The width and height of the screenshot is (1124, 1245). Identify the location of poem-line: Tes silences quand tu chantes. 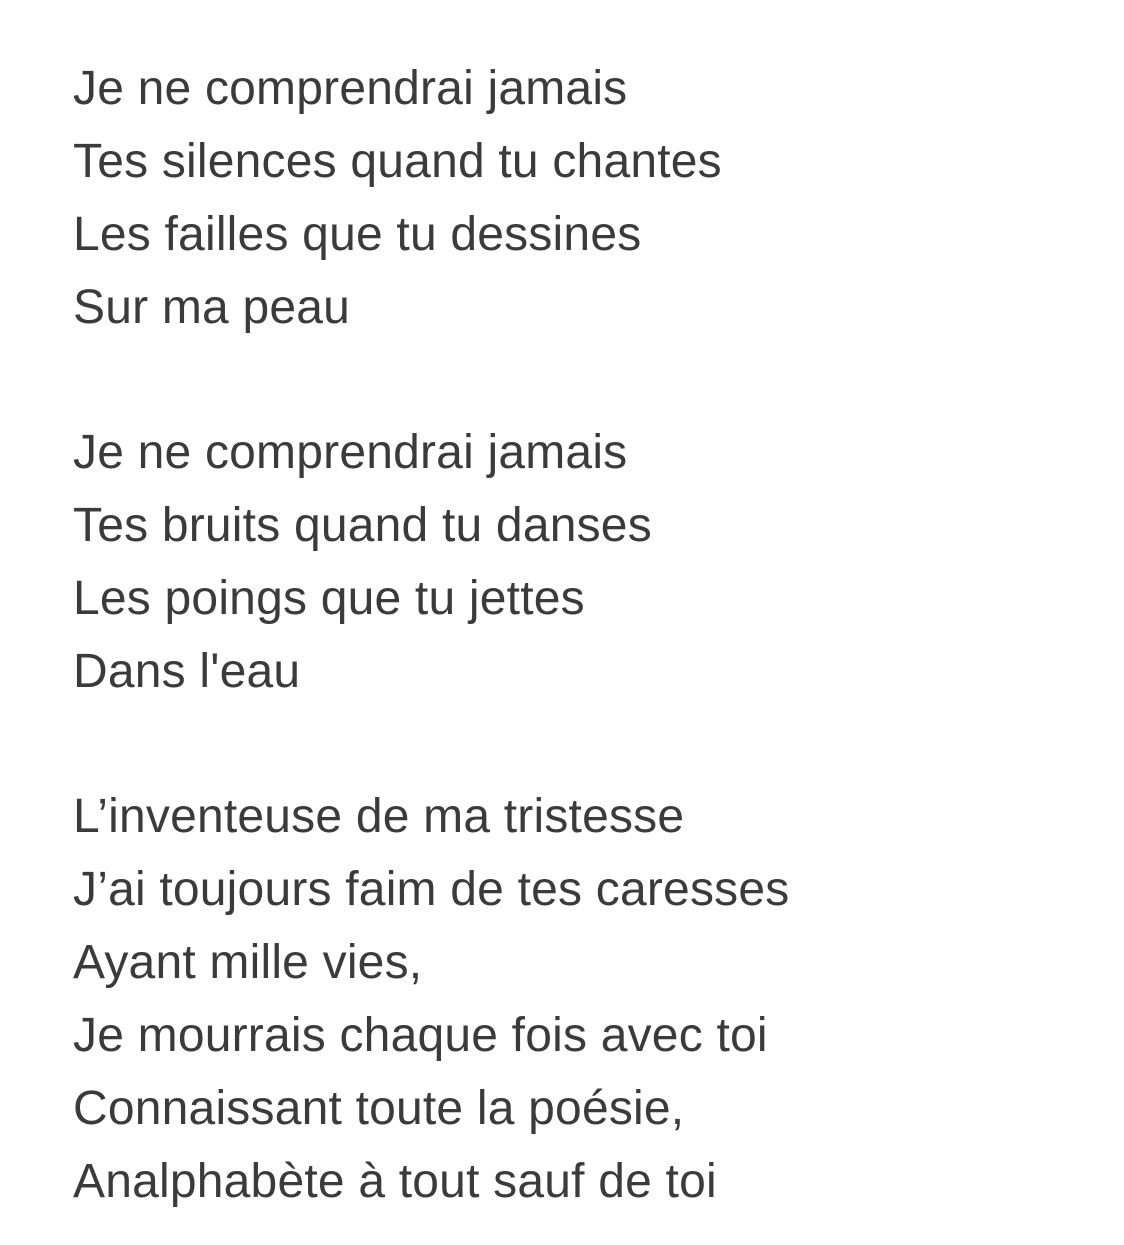
(397, 161).